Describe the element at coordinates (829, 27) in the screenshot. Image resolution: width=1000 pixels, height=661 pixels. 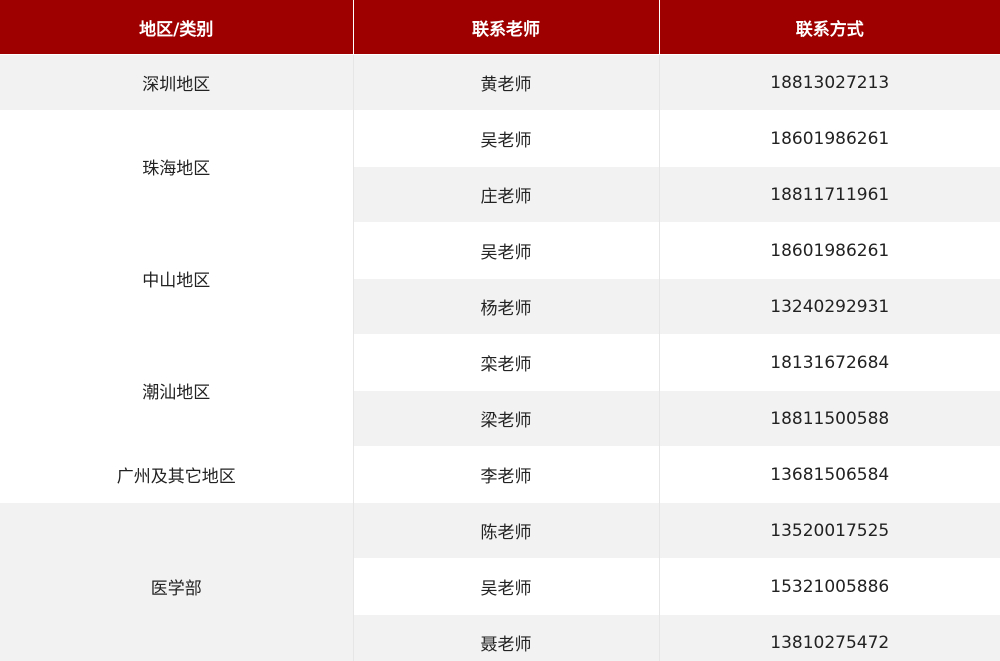
I see `contact-column-header: 联系方式` at that location.